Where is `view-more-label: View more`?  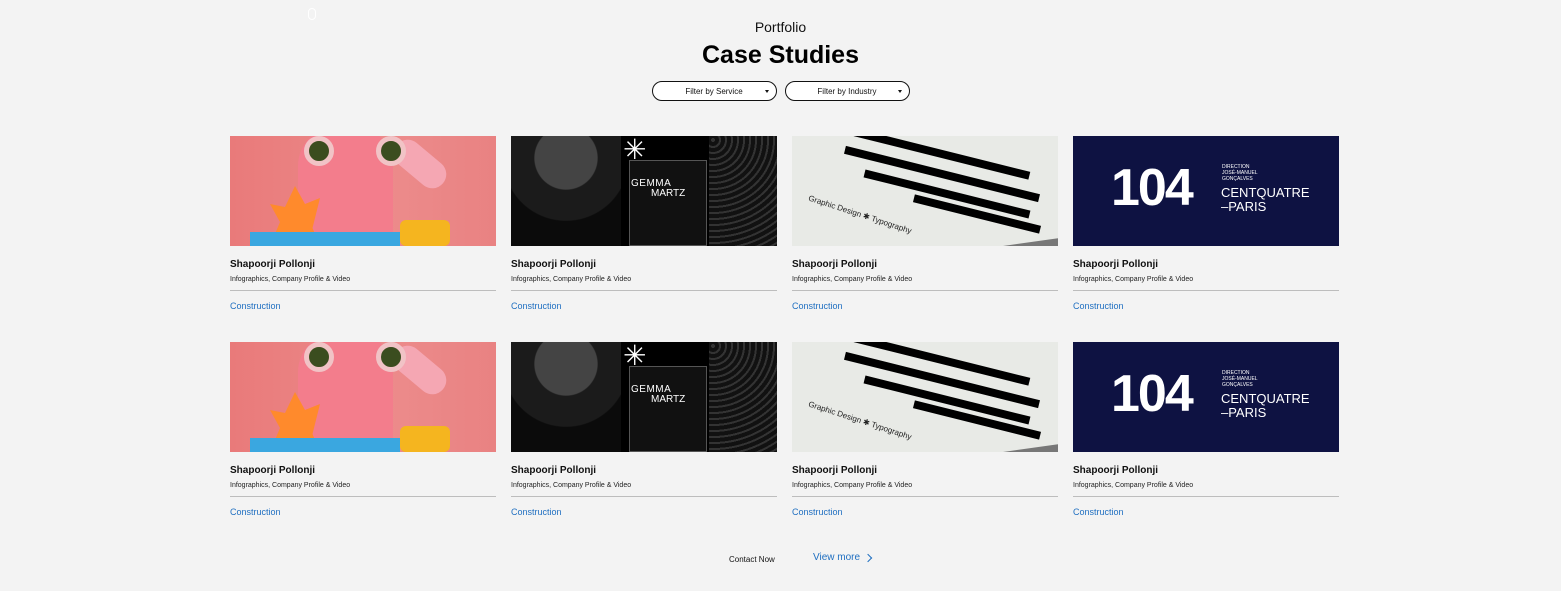 view-more-label: View more is located at coordinates (837, 557).